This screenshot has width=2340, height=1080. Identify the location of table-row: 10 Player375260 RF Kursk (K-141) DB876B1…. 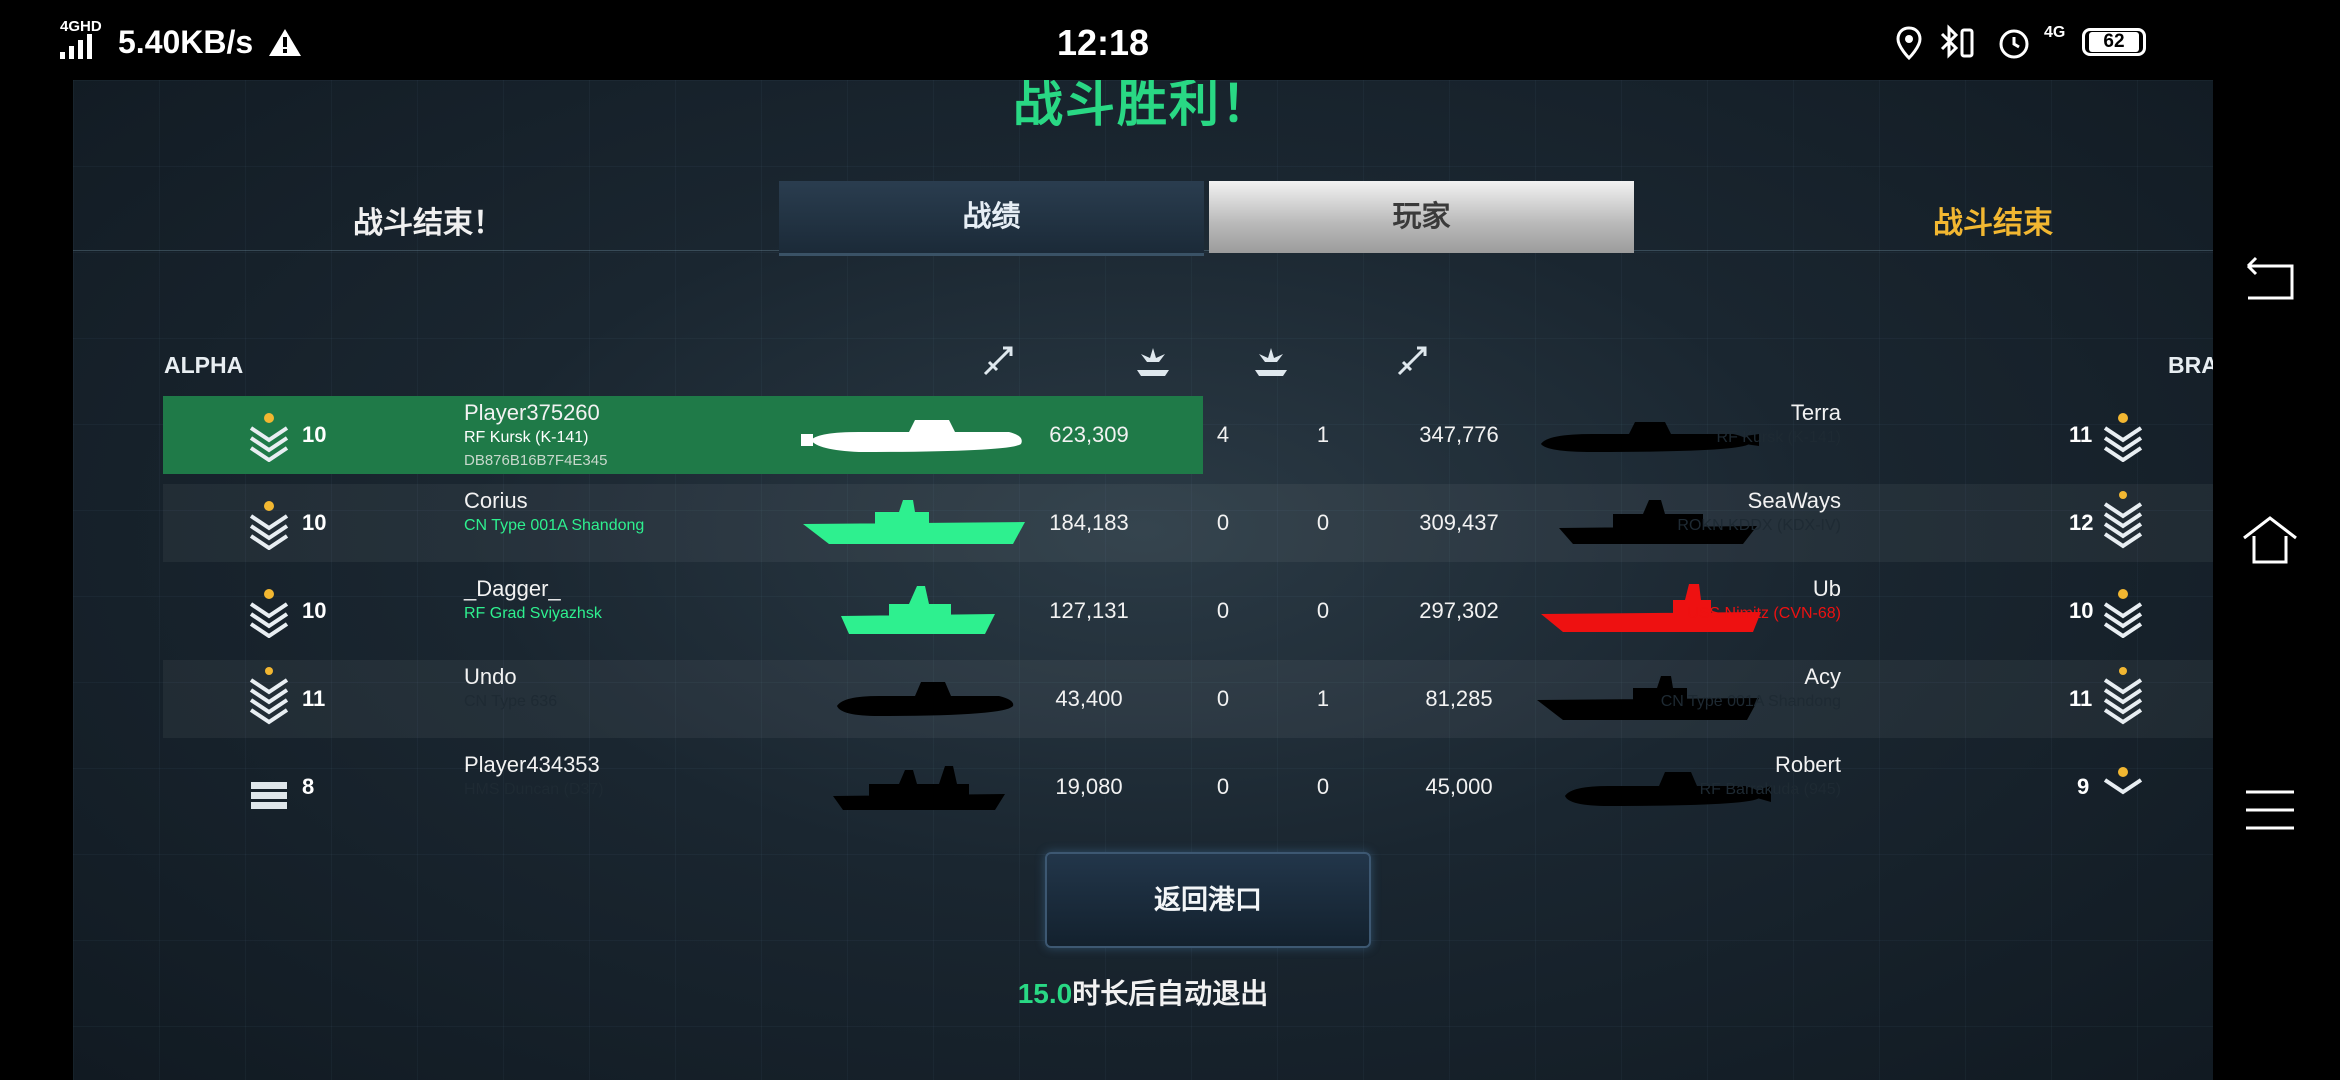
(1188, 435).